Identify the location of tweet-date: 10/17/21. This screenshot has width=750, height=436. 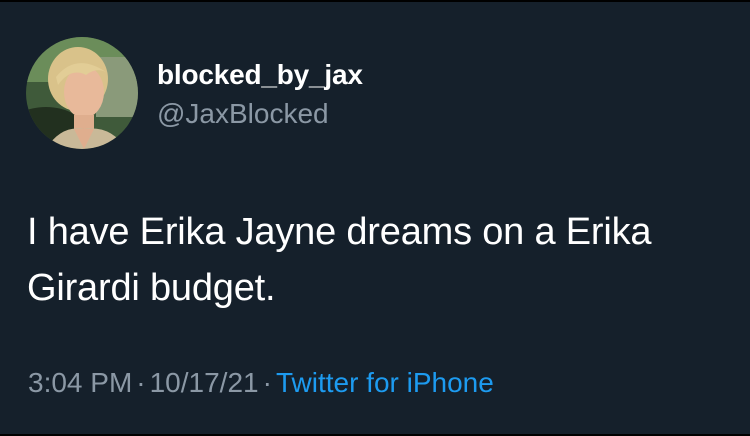
(204, 382).